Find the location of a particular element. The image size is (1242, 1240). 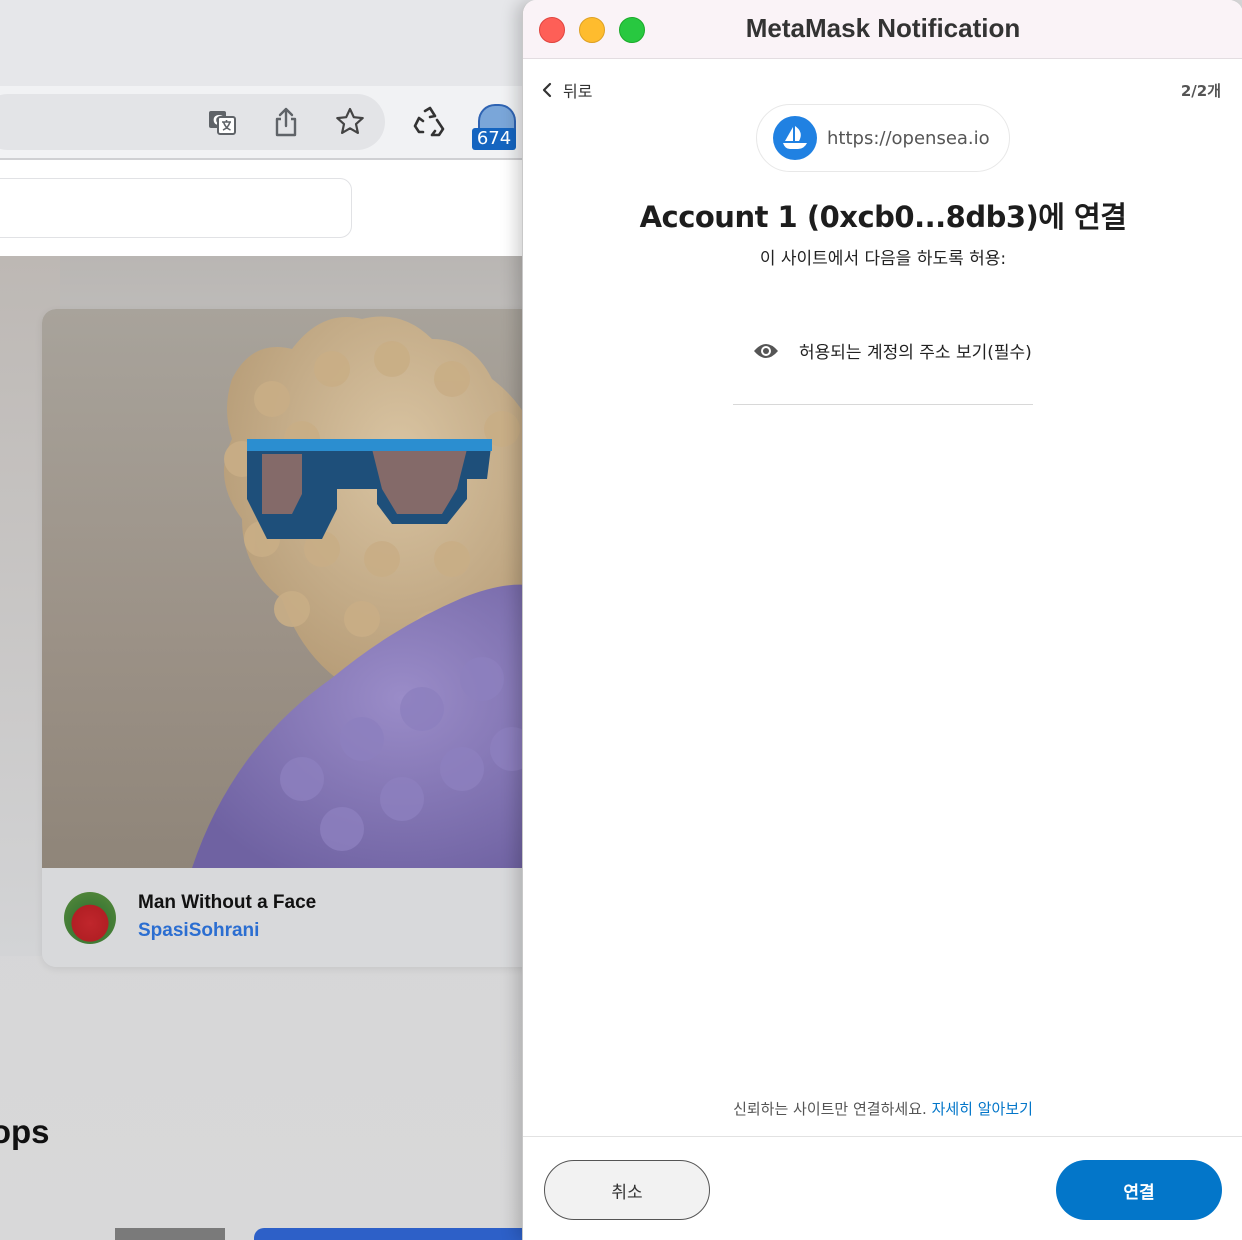

browser-tab-strip is located at coordinates (270, 43).